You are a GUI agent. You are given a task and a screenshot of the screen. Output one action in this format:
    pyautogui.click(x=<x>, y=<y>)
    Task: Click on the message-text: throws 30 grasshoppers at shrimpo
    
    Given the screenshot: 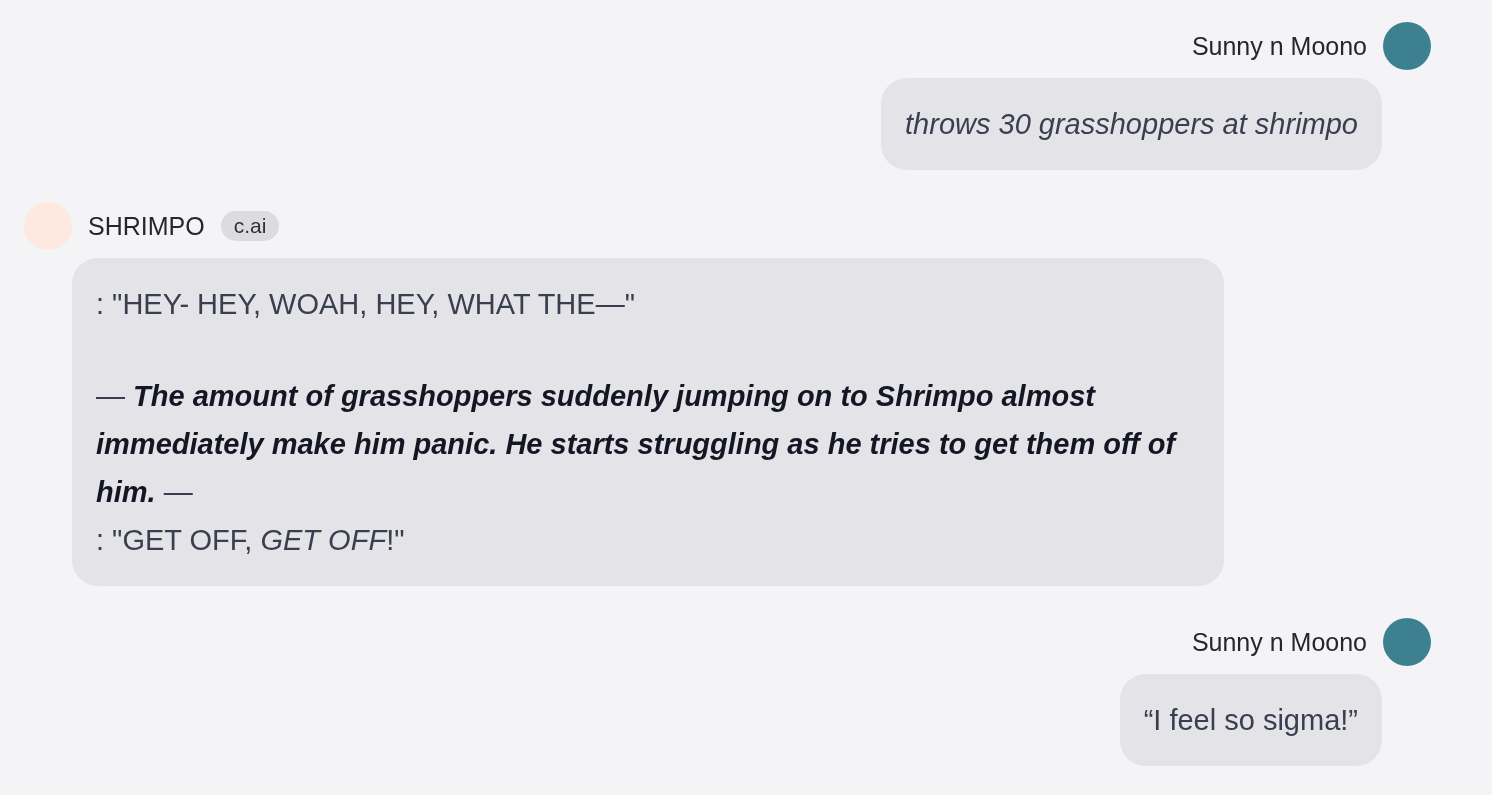 What is the action you would take?
    pyautogui.click(x=1131, y=124)
    